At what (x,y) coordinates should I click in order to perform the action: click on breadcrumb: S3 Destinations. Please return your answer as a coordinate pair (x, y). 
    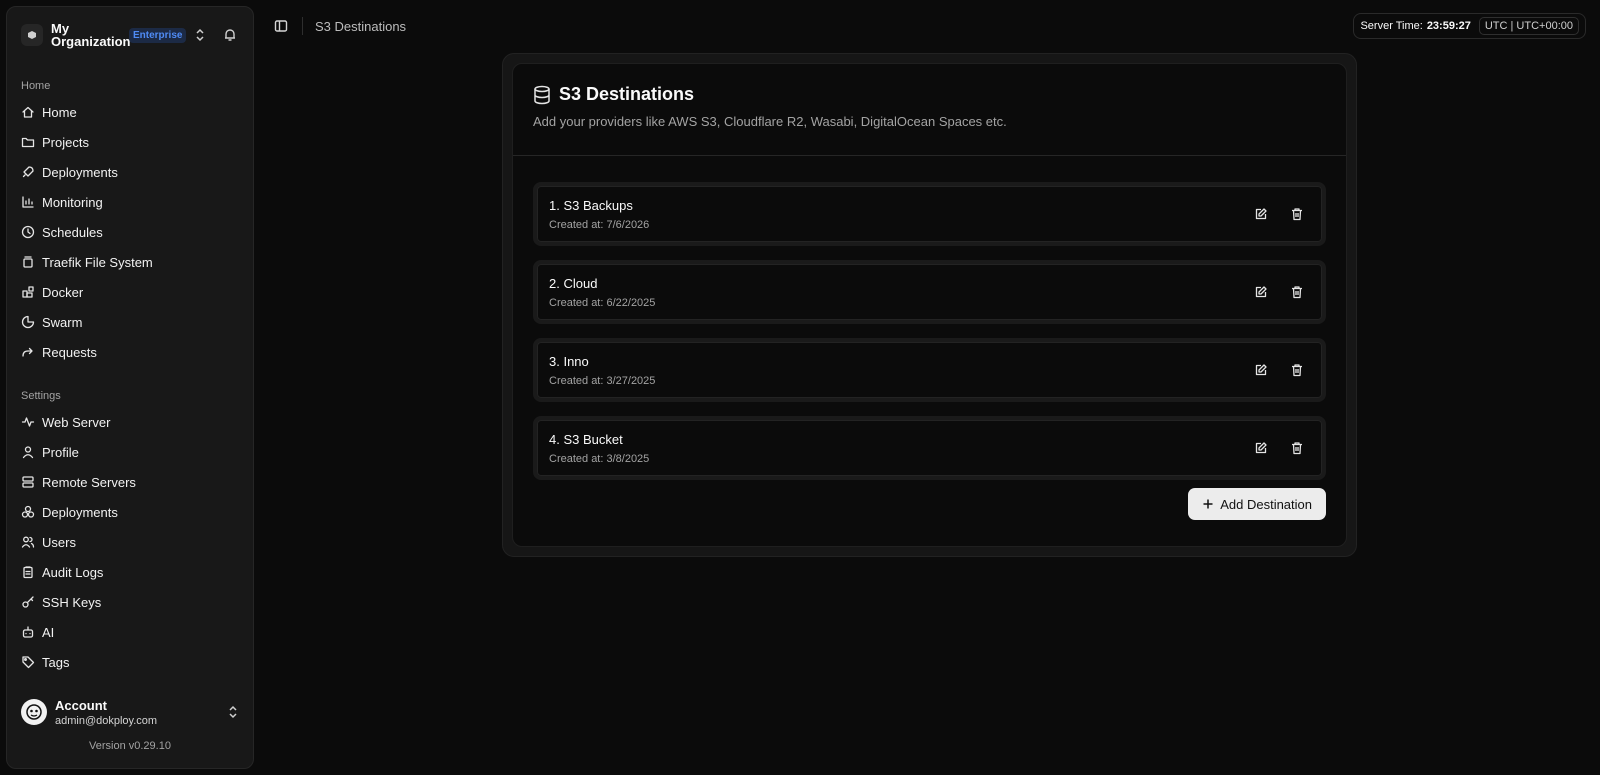
    Looking at the image, I should click on (360, 26).